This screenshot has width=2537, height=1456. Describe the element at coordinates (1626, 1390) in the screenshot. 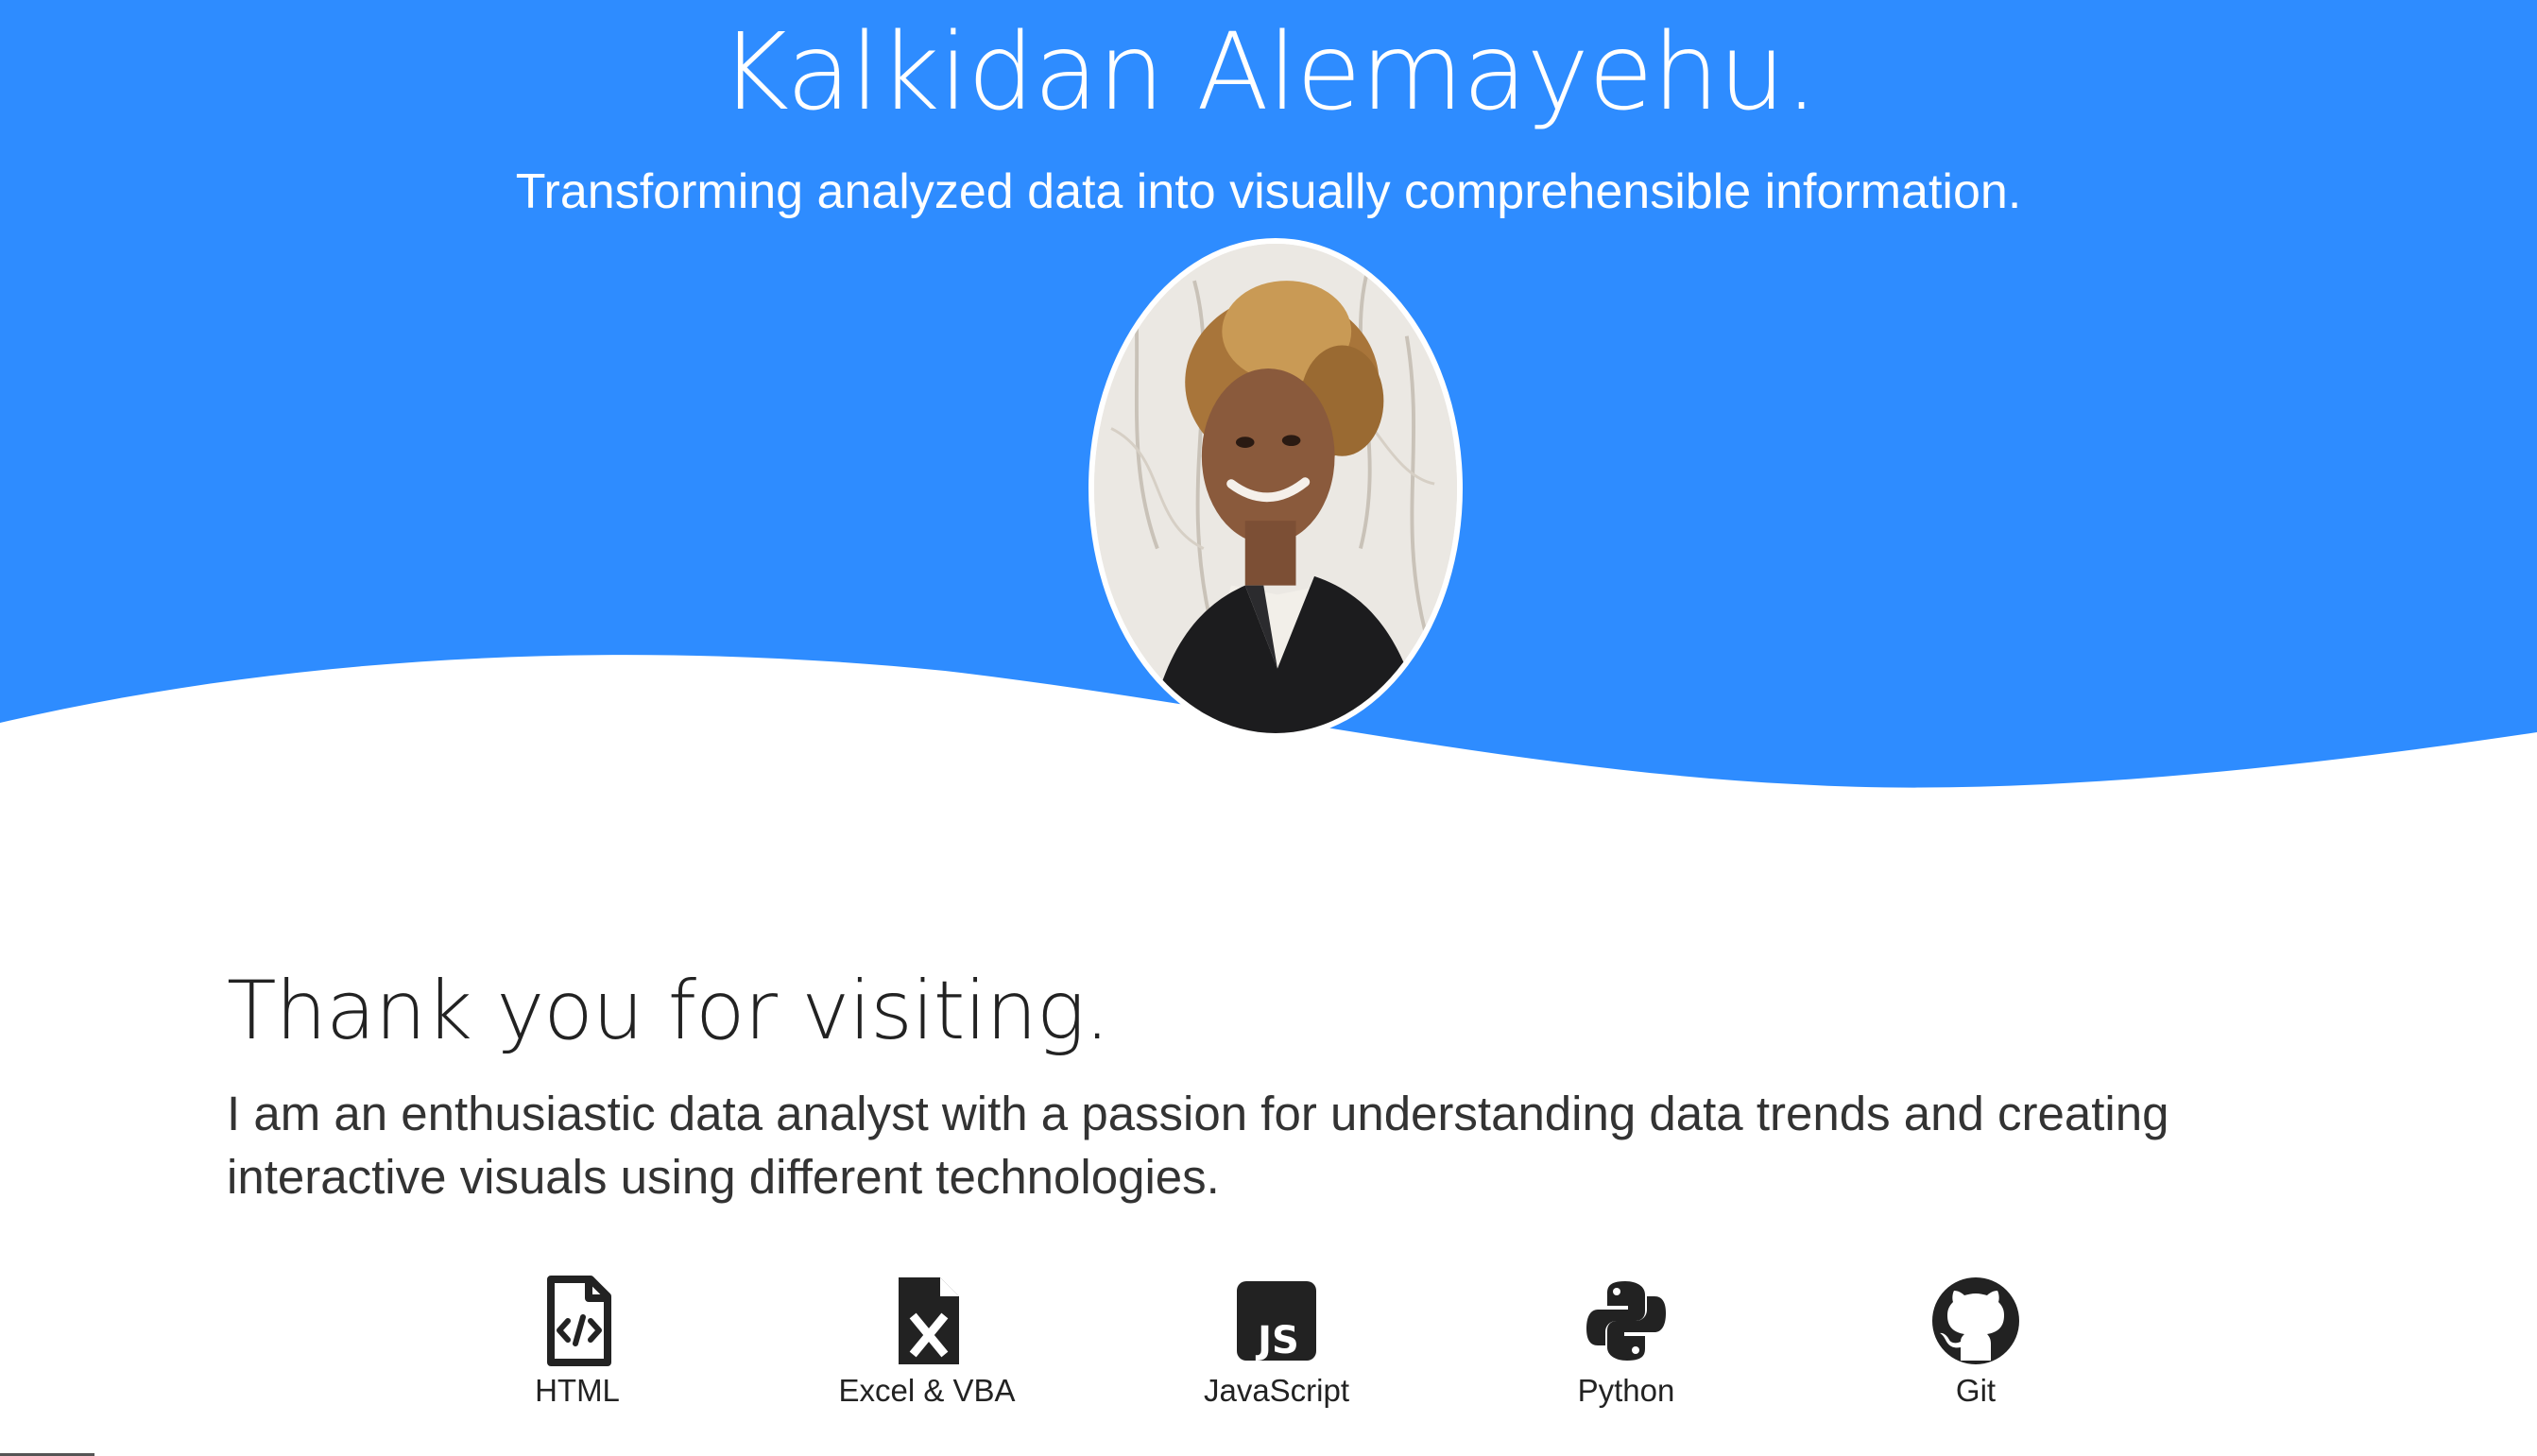

I see `skill-label: Python` at that location.